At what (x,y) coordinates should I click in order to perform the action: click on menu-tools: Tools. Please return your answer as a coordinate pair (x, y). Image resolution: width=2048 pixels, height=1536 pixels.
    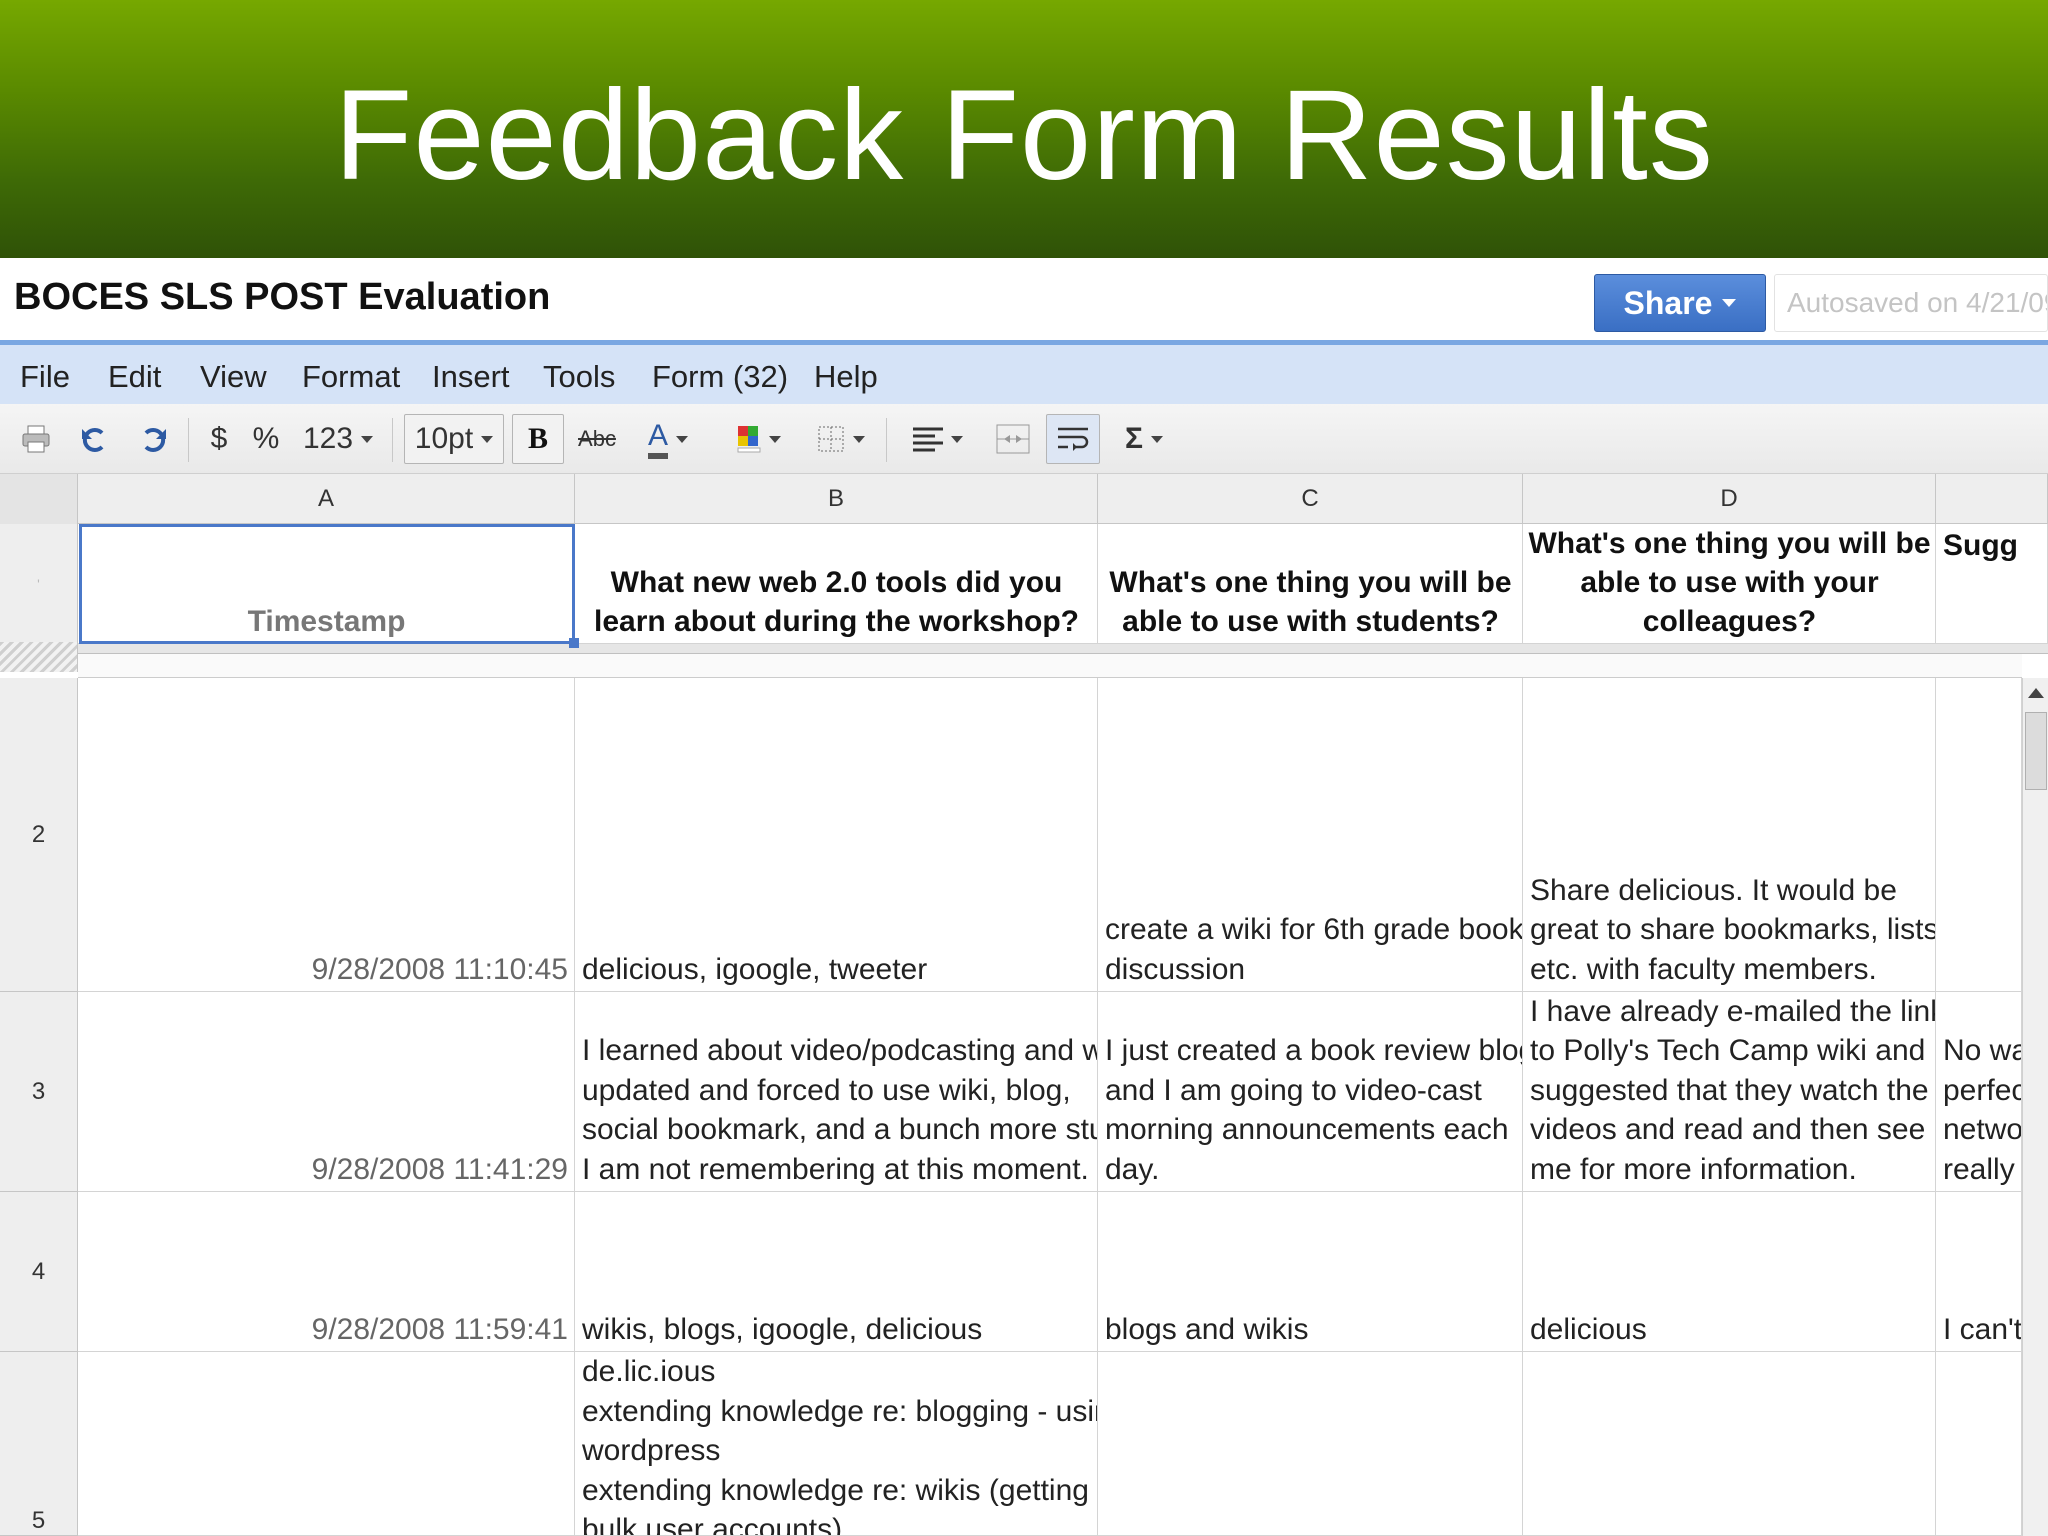
    Looking at the image, I should click on (579, 377).